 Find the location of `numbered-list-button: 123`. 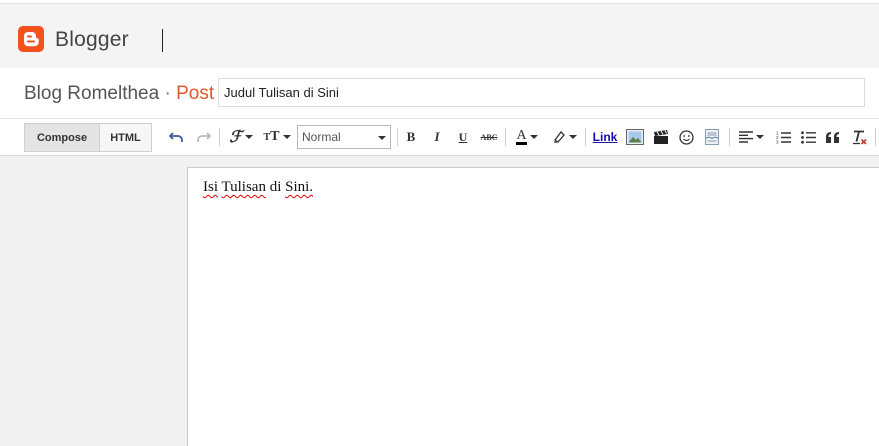

numbered-list-button: 123 is located at coordinates (783, 137).